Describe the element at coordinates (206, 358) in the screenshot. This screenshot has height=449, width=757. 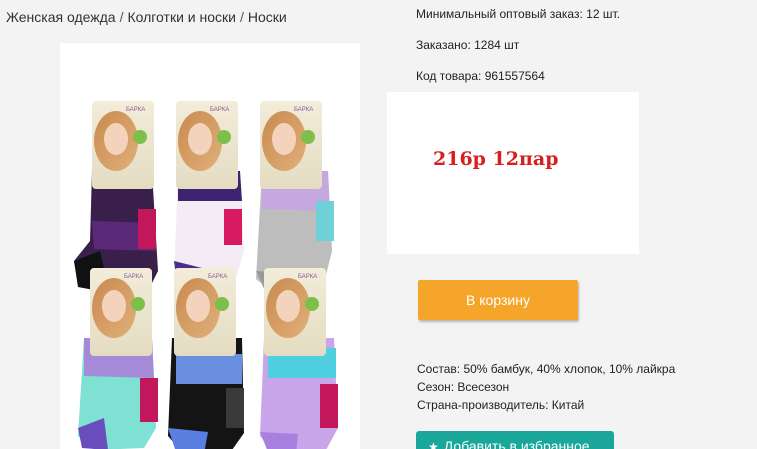
I see `sock-pack-black-blue: БАРКА` at that location.